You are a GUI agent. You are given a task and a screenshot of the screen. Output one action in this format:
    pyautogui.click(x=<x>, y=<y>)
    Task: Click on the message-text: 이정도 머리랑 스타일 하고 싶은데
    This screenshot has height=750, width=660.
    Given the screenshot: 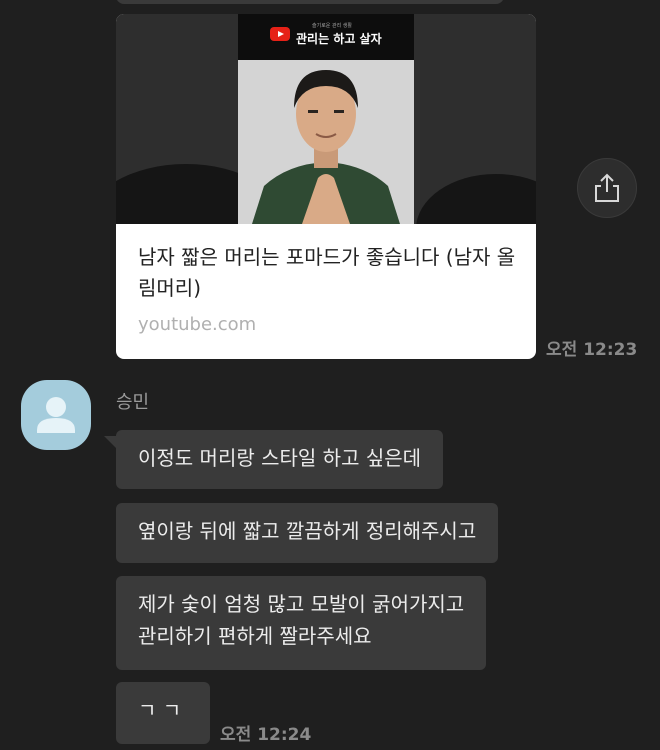 What is the action you would take?
    pyautogui.click(x=280, y=458)
    